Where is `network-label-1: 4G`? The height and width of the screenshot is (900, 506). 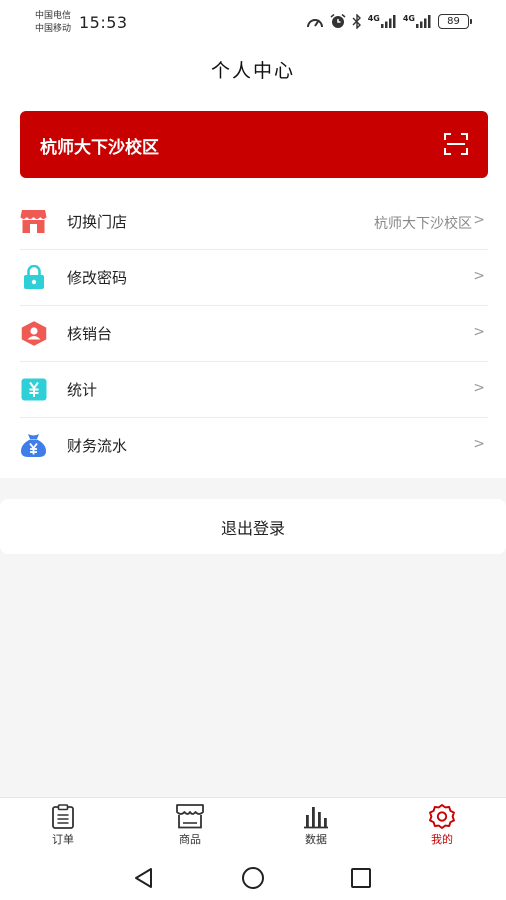
network-label-1: 4G is located at coordinates (373, 18).